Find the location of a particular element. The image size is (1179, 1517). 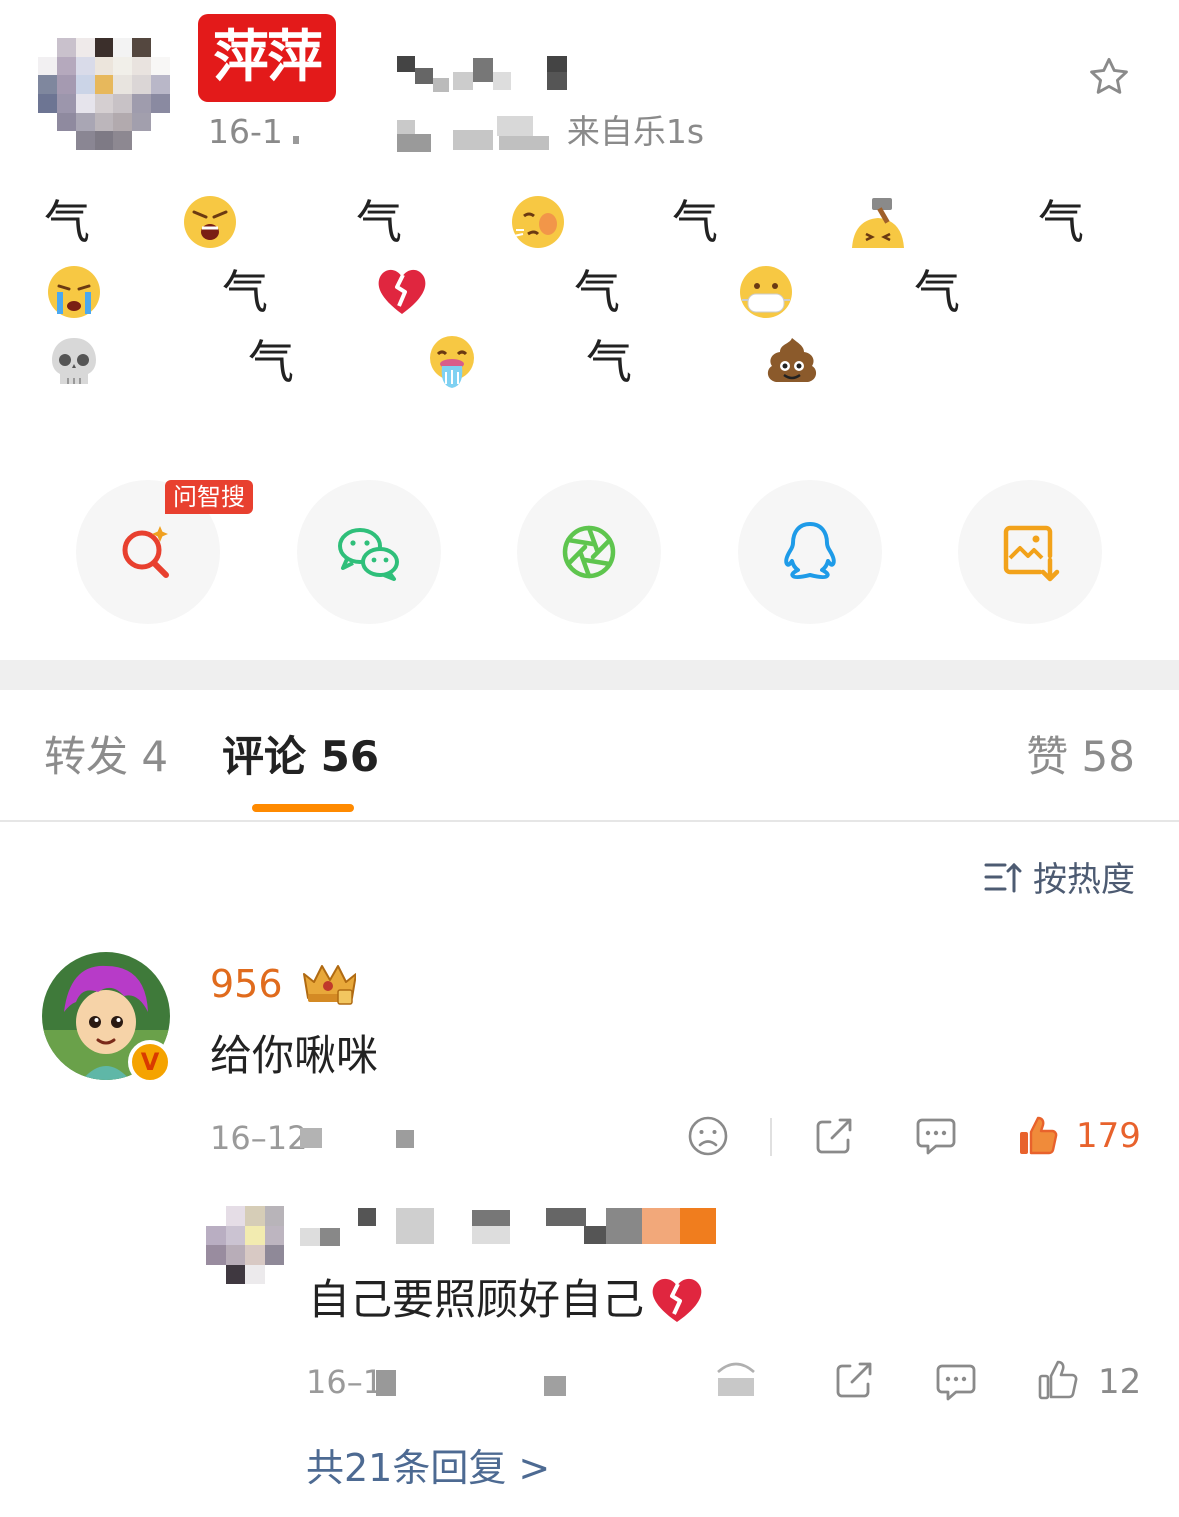

username-blurred is located at coordinates (465, 72).